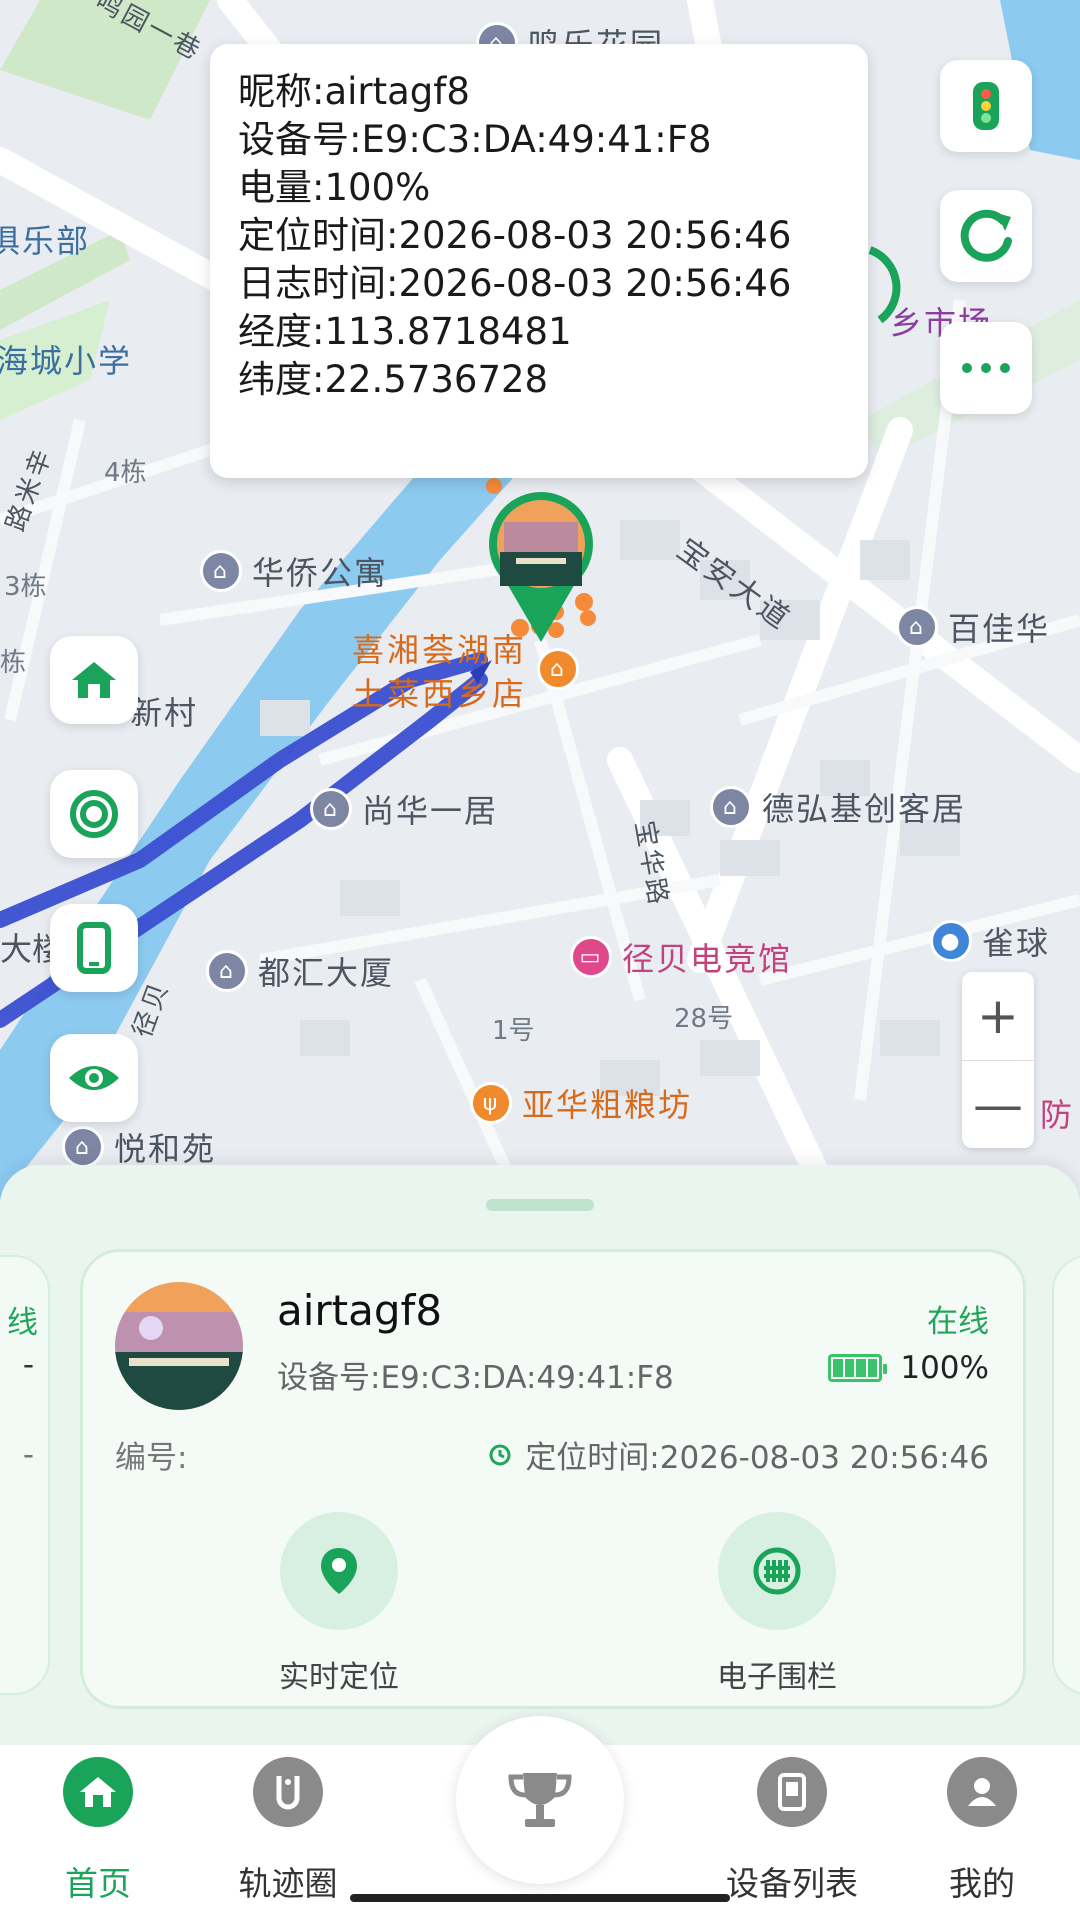 The image size is (1080, 1920). What do you see at coordinates (982, 1792) in the screenshot?
I see `profile-icon` at bounding box center [982, 1792].